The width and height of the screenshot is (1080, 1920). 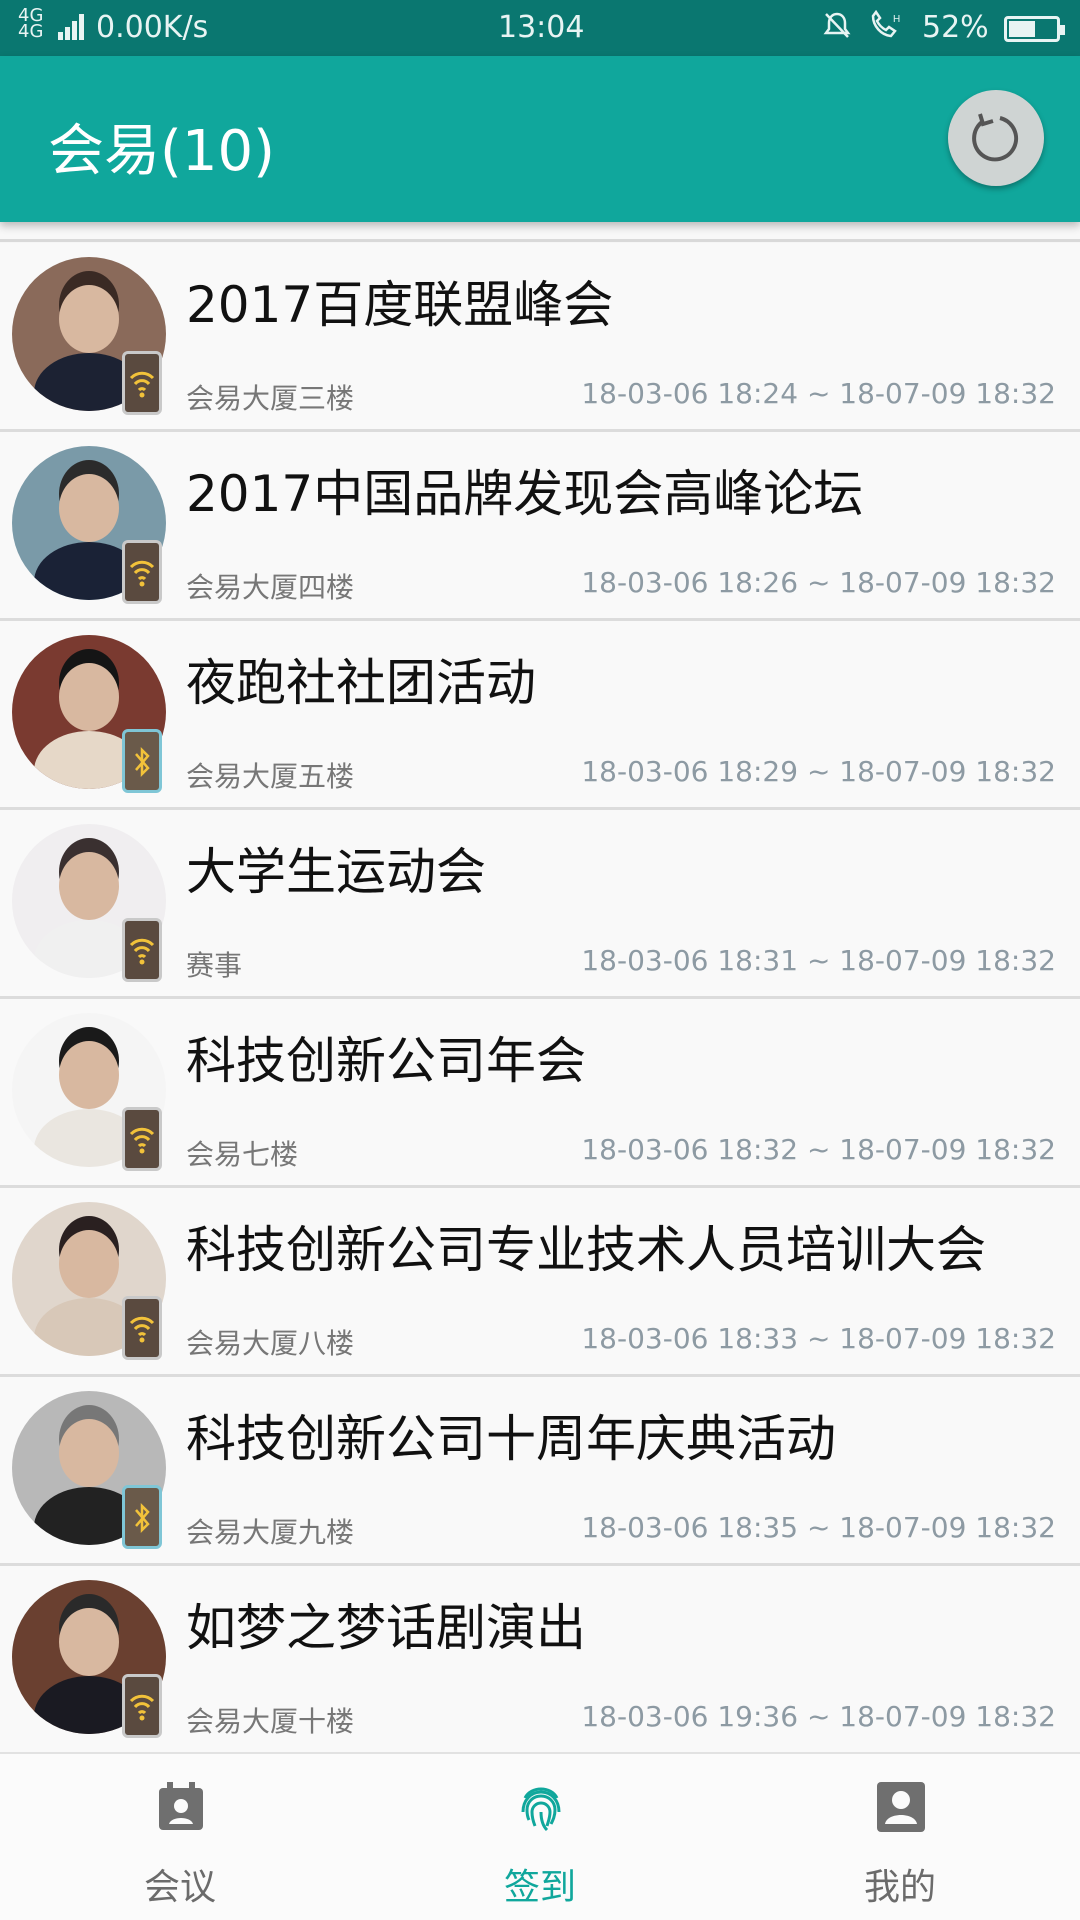 What do you see at coordinates (818, 582) in the screenshot?
I see `meeting-time: 18-03-06 18:26 ~ 18-07-09 18:32` at bounding box center [818, 582].